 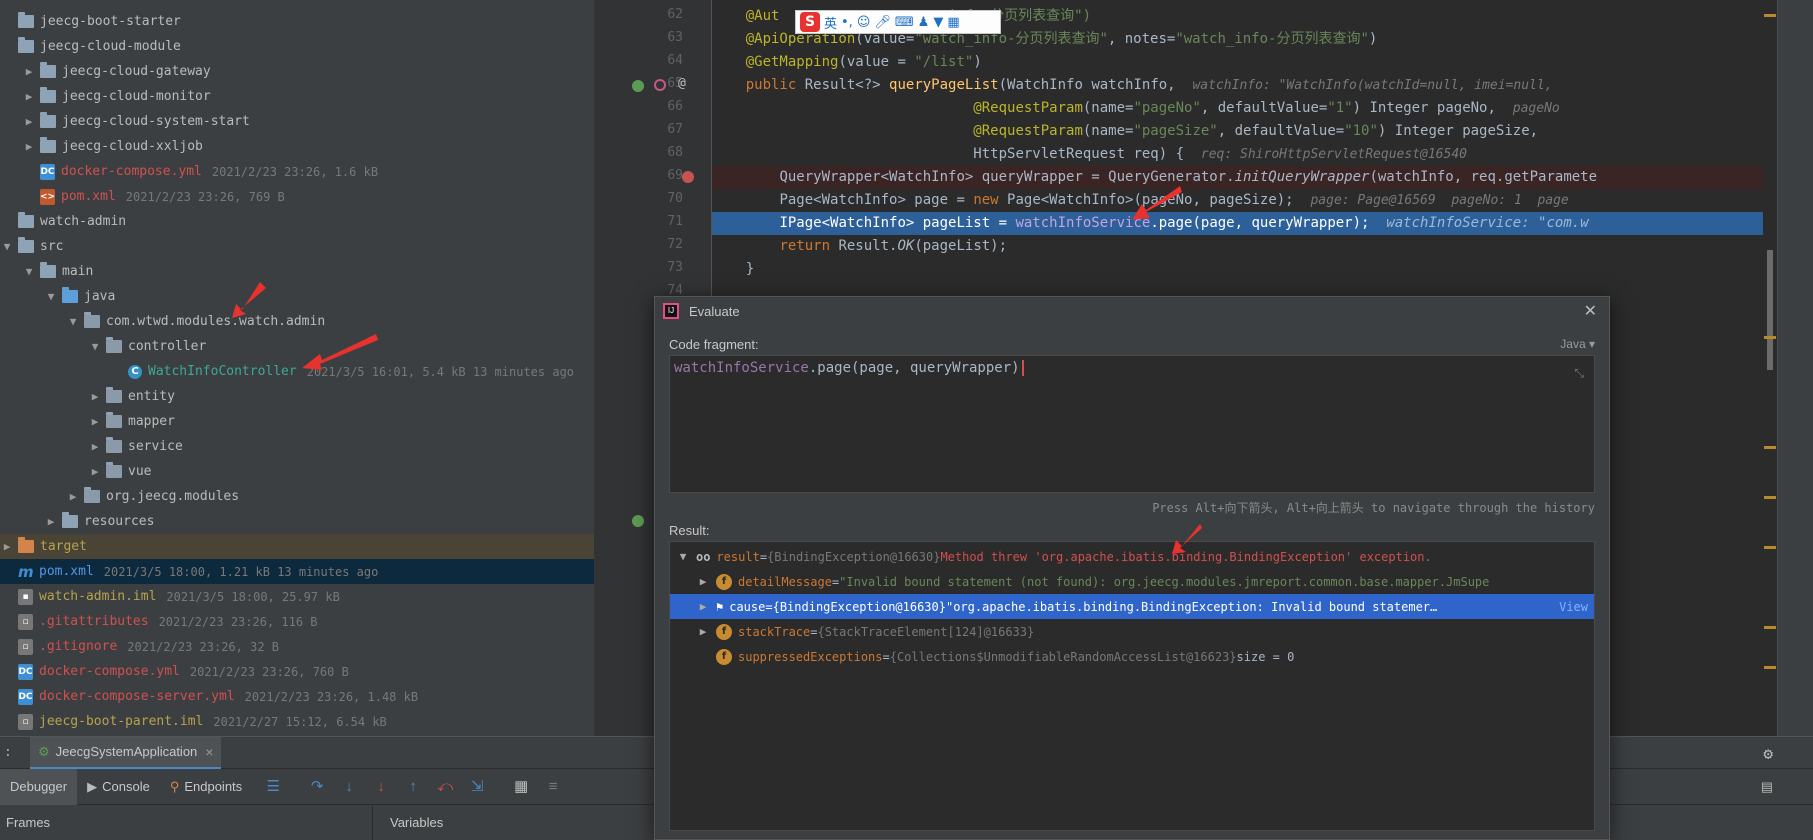 I want to click on shirt-icon: ▼, so click(x=938, y=22).